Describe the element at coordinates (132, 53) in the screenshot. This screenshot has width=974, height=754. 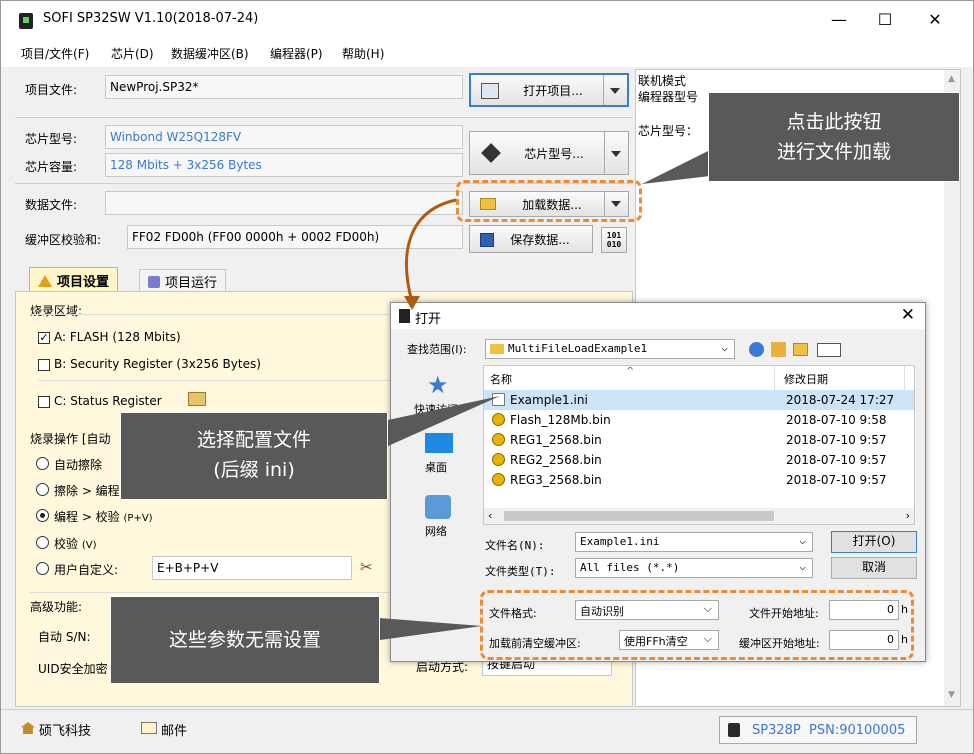
I see `menu-chip: 芯片(D)` at that location.